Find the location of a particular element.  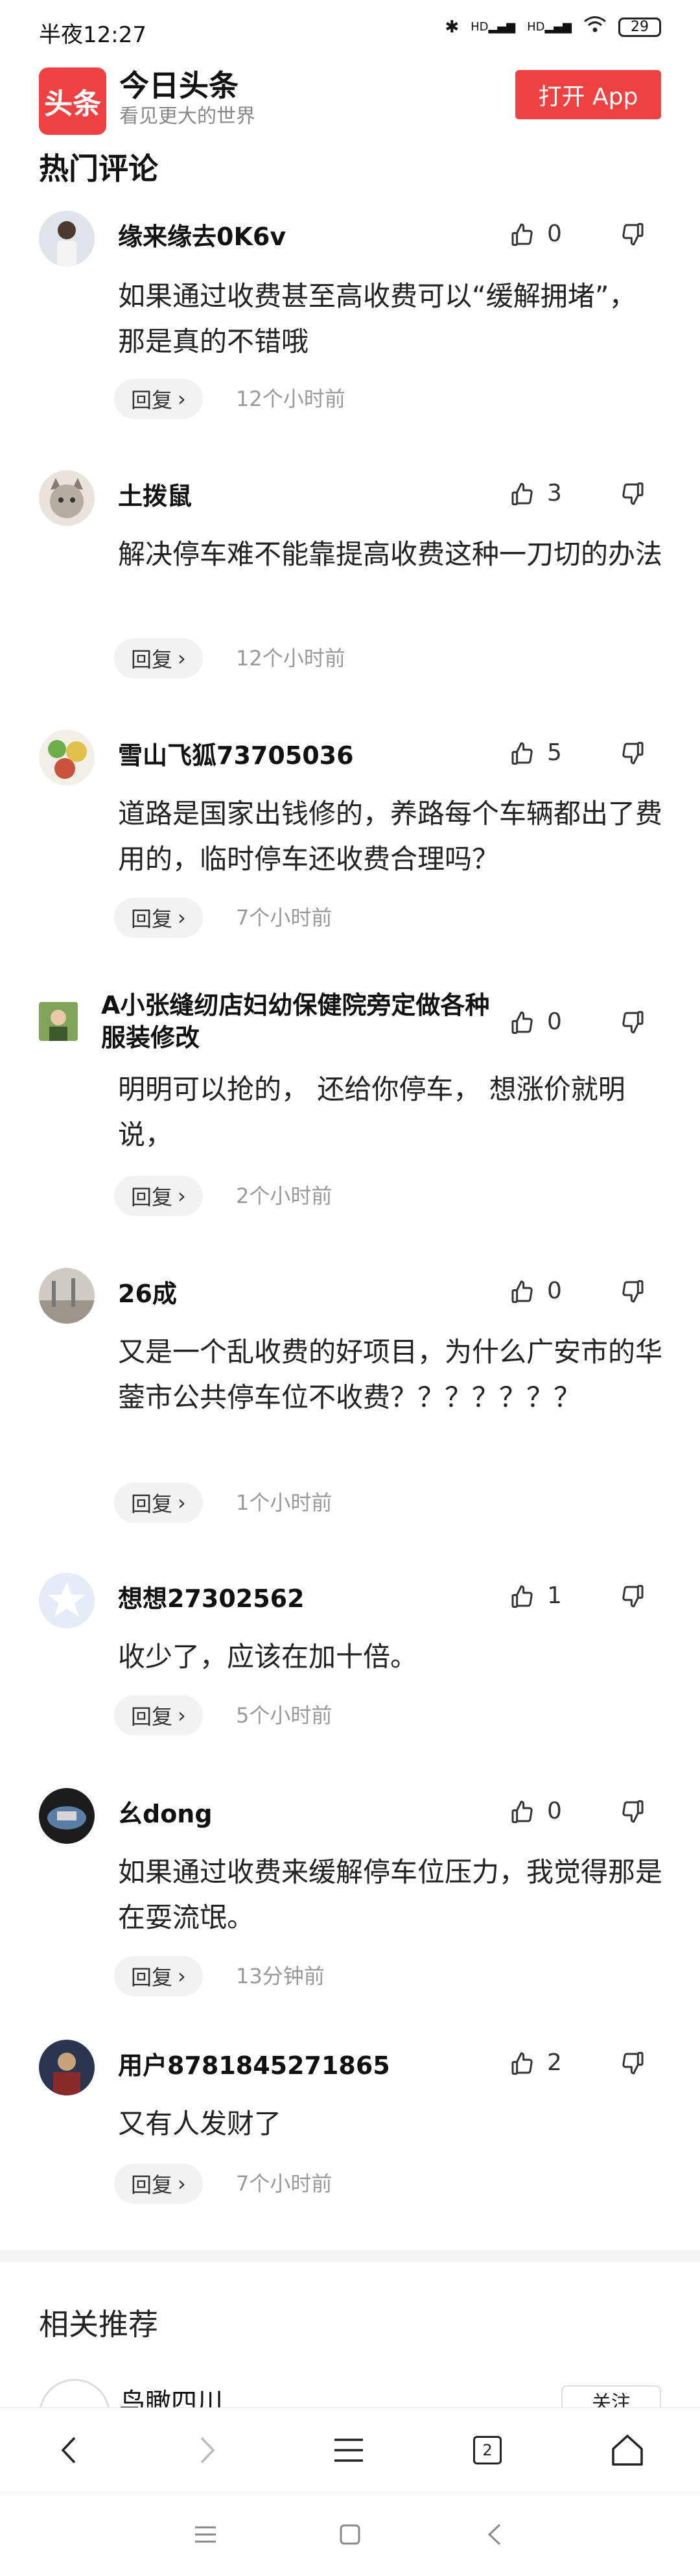

like-button: 1 is located at coordinates (535, 1595).